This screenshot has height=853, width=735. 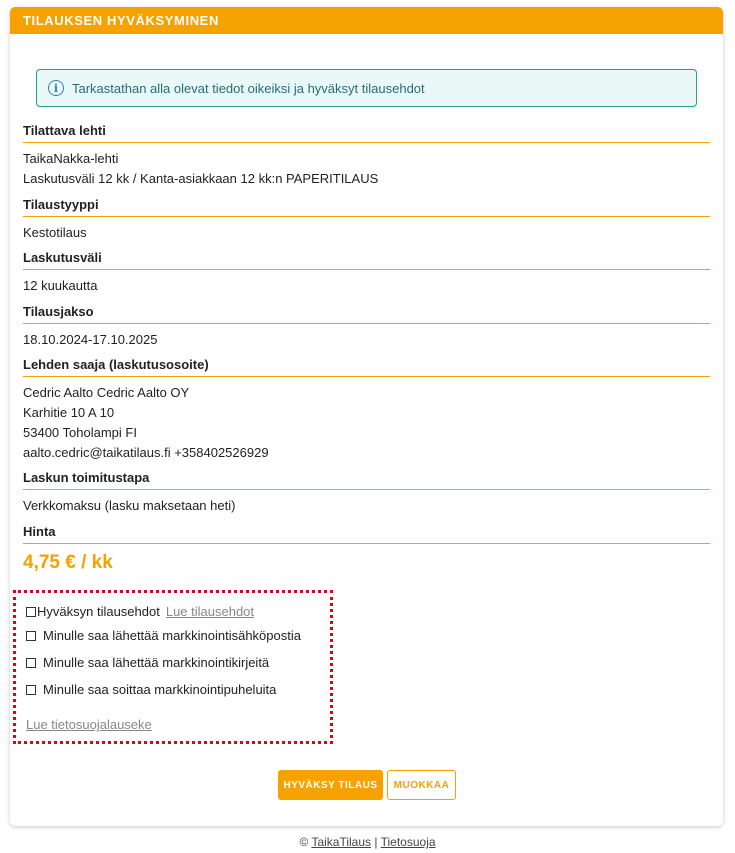 I want to click on section-tilaustyyppi: Tilaustyyppi Kestotilaus, so click(x=366, y=220).